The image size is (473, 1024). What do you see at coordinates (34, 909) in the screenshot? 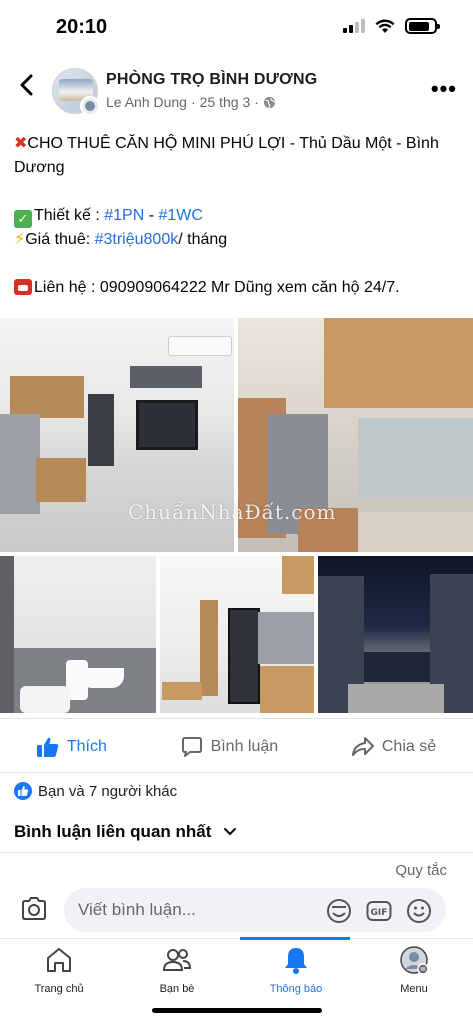
I see `camera-icon` at bounding box center [34, 909].